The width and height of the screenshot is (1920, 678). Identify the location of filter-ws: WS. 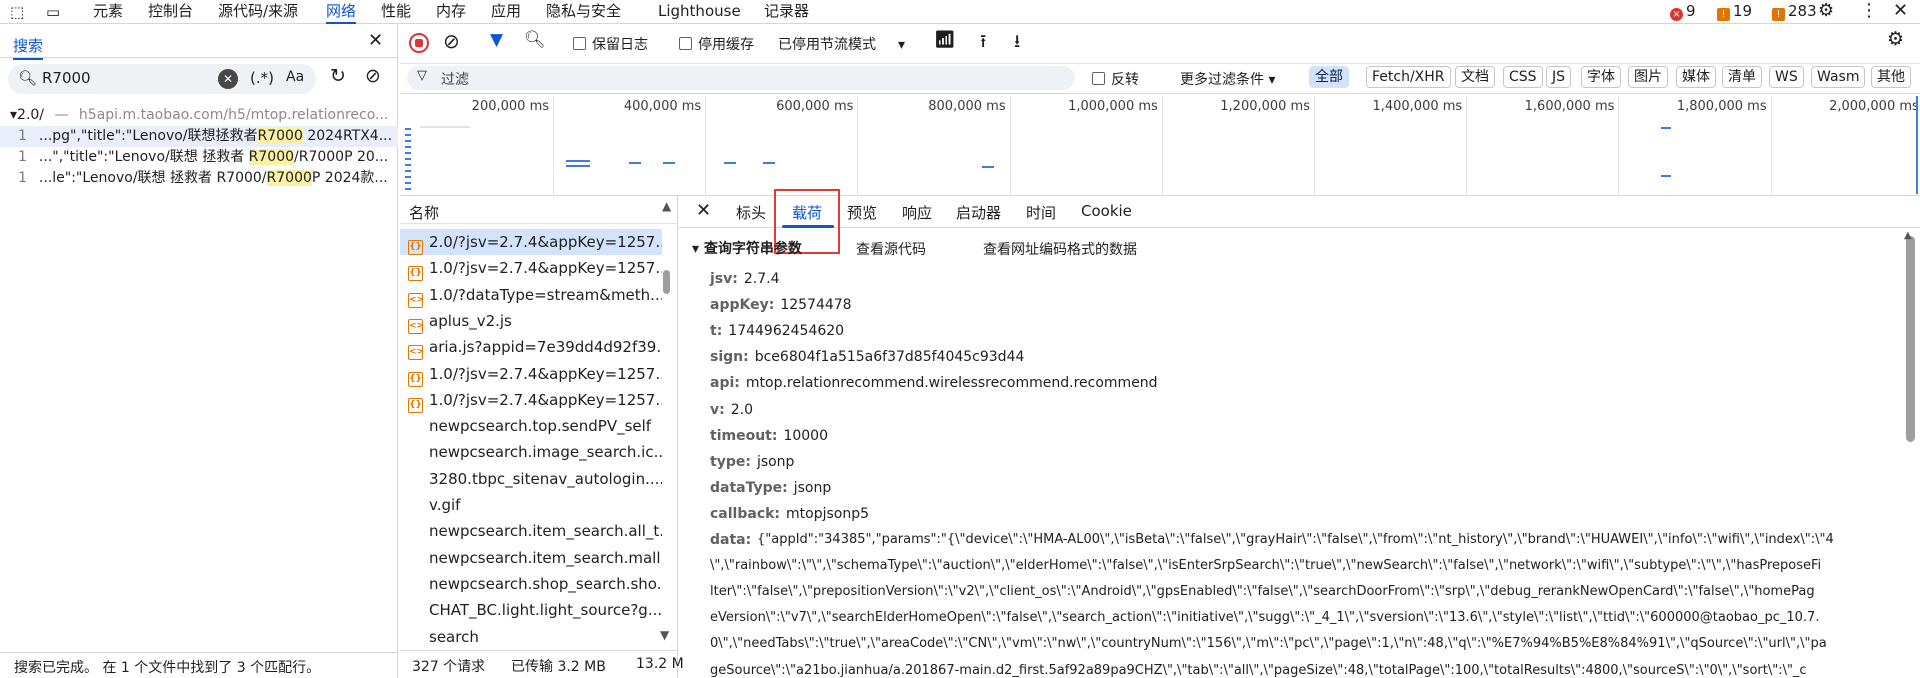
(1786, 77).